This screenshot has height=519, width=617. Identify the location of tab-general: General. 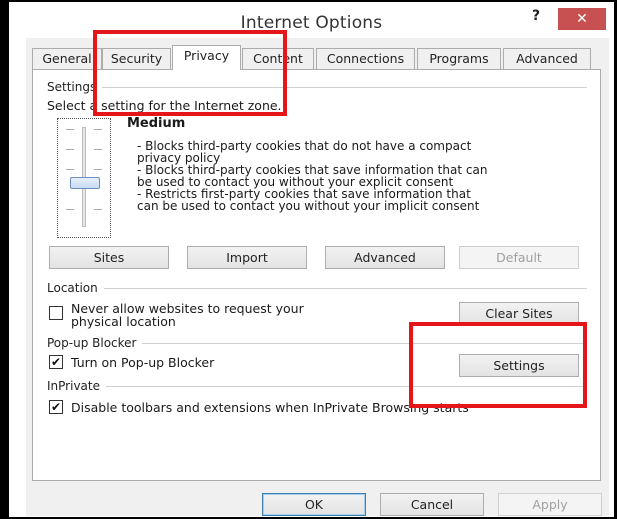
(67, 58).